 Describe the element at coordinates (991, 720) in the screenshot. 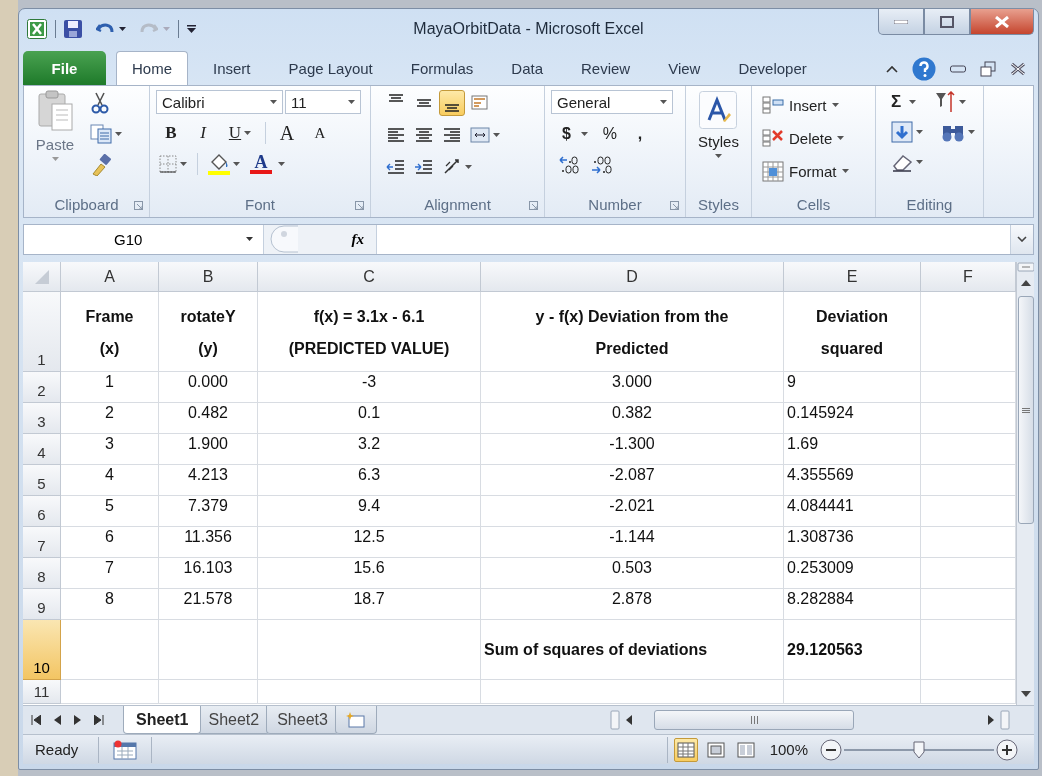

I see `right-arrow-icon` at that location.